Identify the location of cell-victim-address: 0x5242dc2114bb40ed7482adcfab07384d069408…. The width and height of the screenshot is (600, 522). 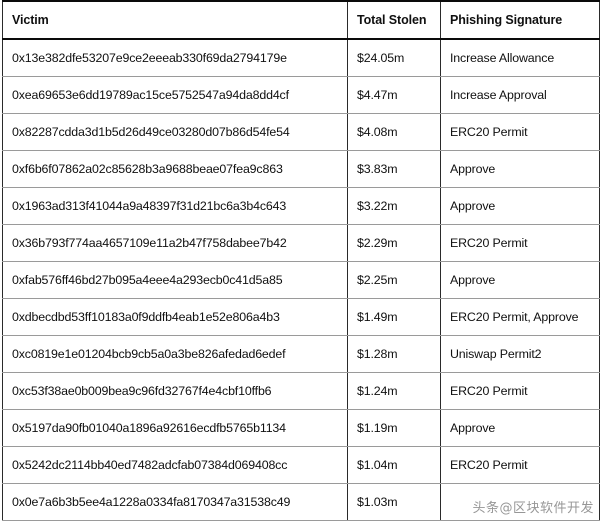
(175, 465).